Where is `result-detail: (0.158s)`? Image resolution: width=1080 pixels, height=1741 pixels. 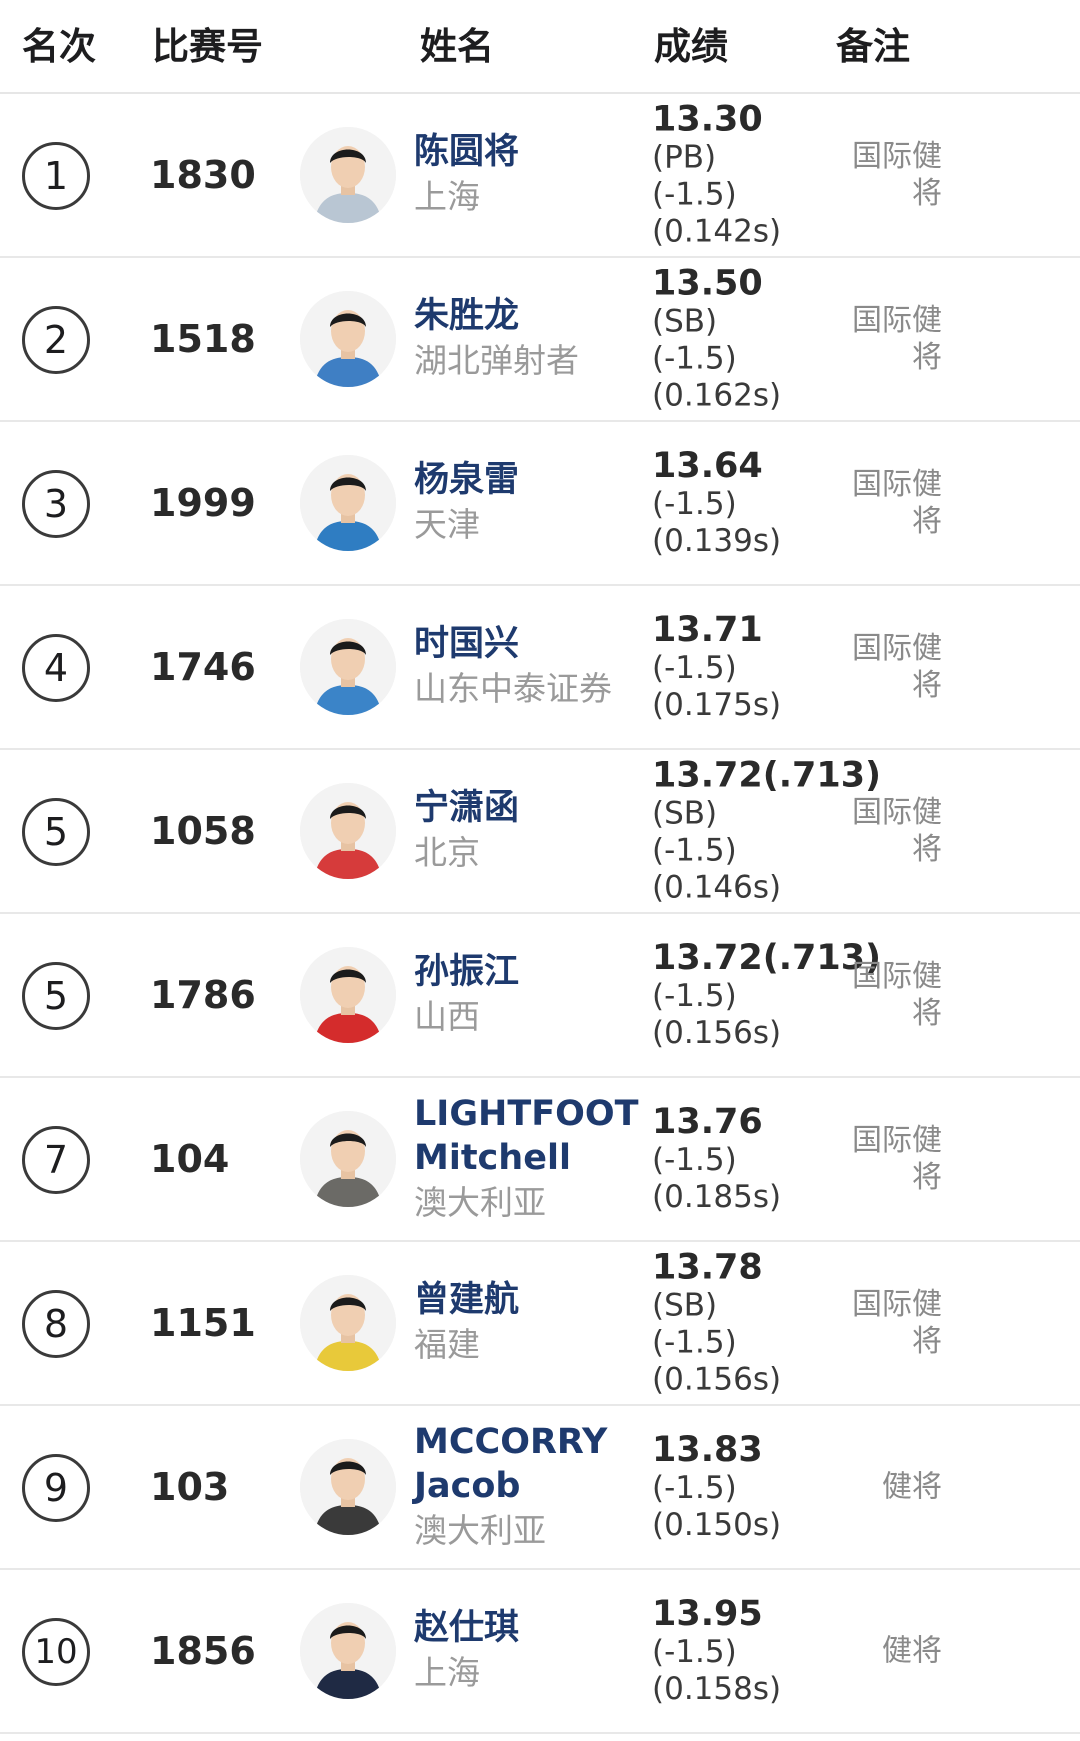
result-detail: (0.158s) is located at coordinates (717, 1689).